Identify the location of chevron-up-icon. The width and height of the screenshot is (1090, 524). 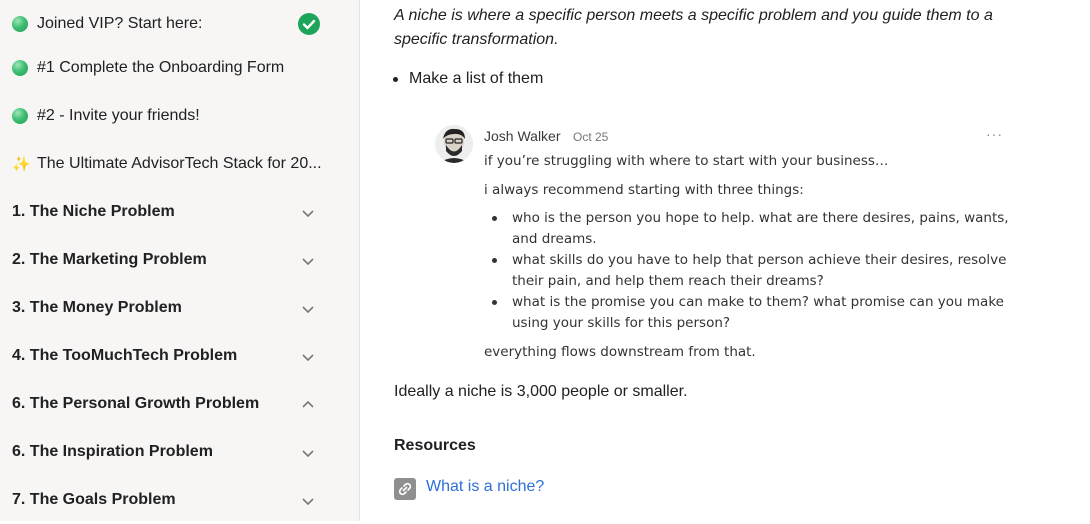
(308, 405).